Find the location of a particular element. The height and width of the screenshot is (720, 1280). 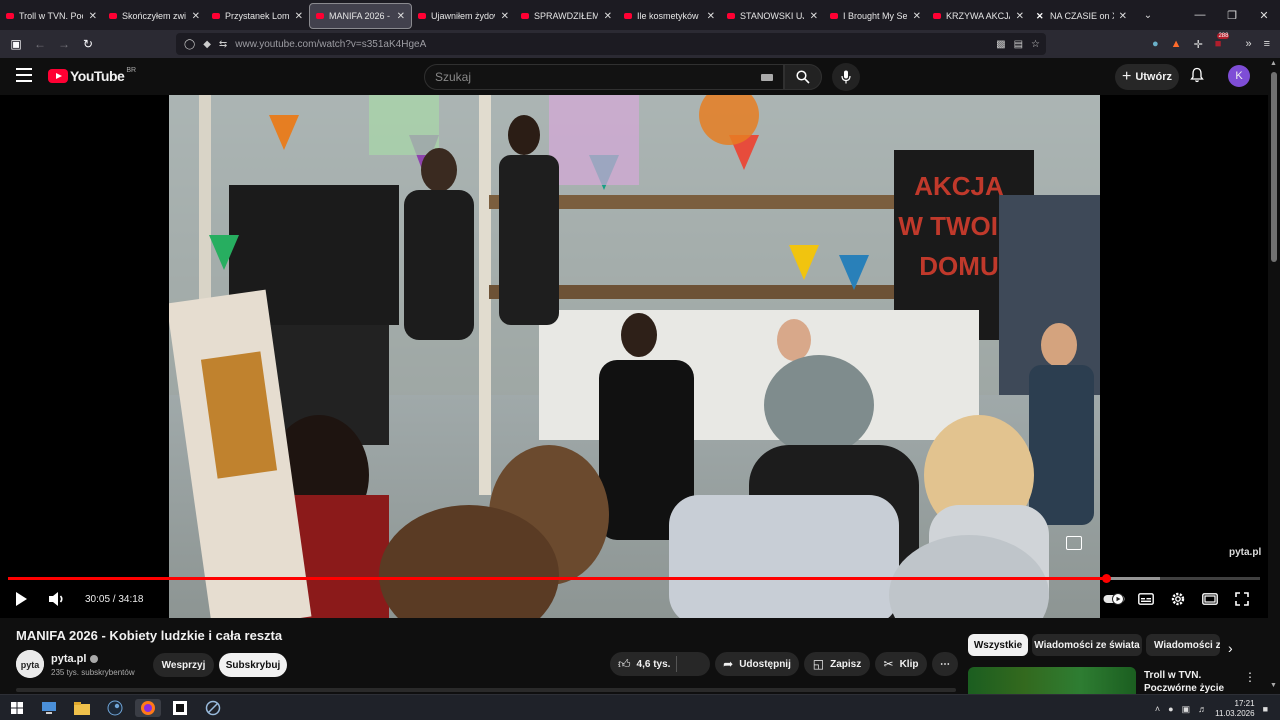

reader-view-icon: ▤ is located at coordinates (1018, 44).